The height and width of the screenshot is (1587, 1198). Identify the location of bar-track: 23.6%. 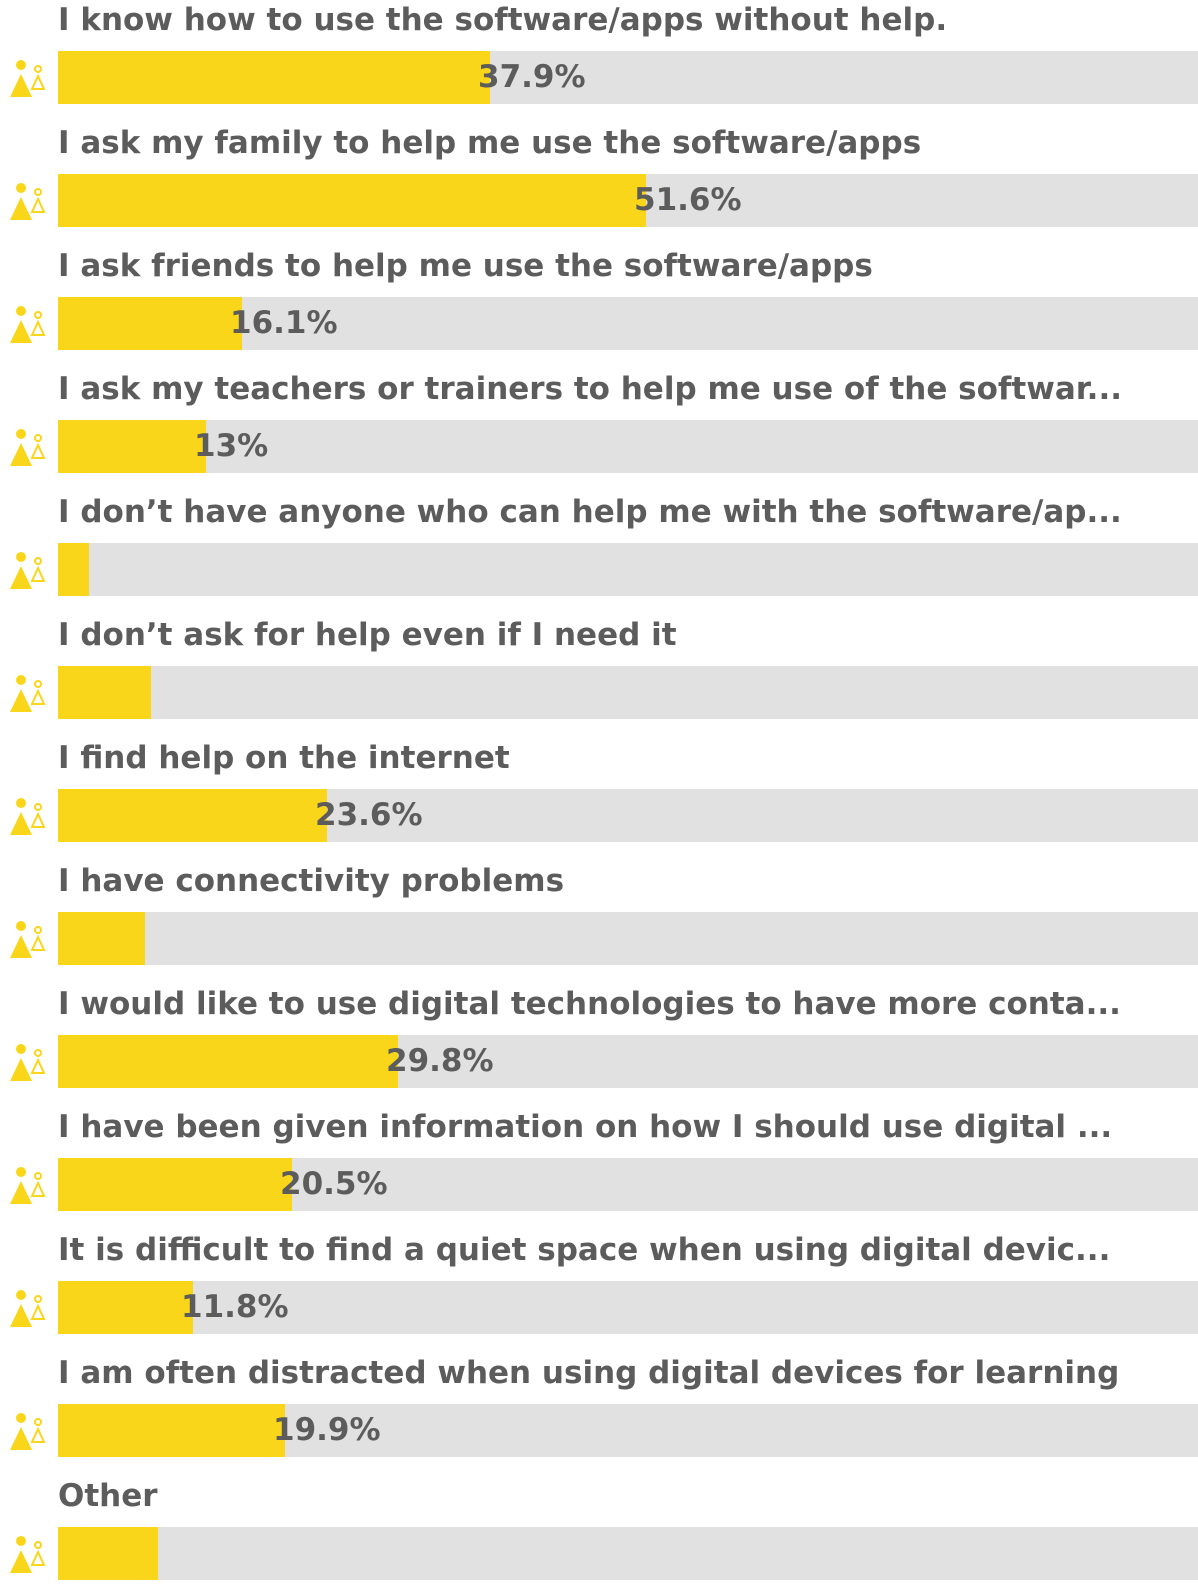
(628, 815).